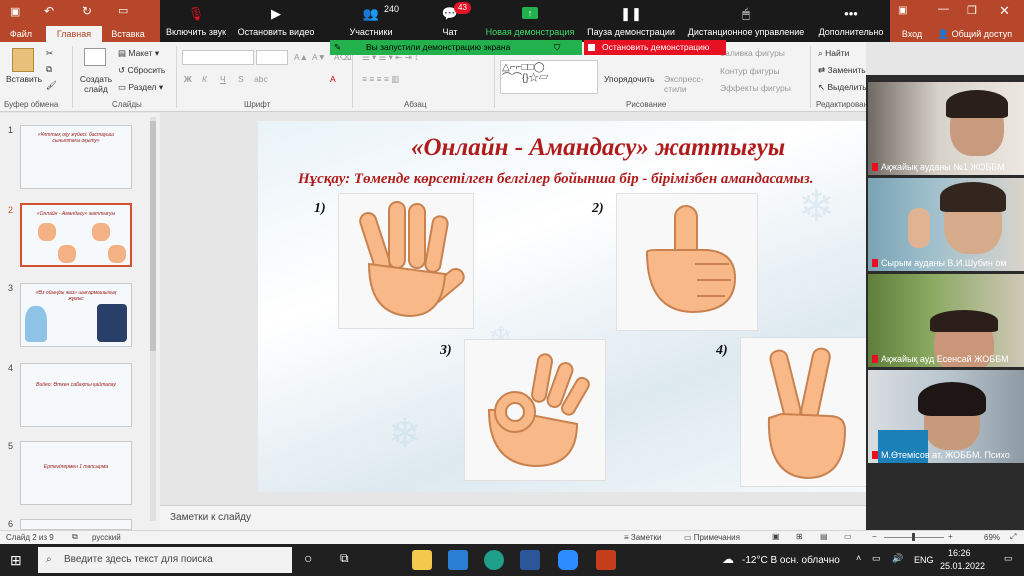 The image size is (1024, 576). What do you see at coordinates (902, 10) in the screenshot?
I see `restore-icon: ▣` at bounding box center [902, 10].